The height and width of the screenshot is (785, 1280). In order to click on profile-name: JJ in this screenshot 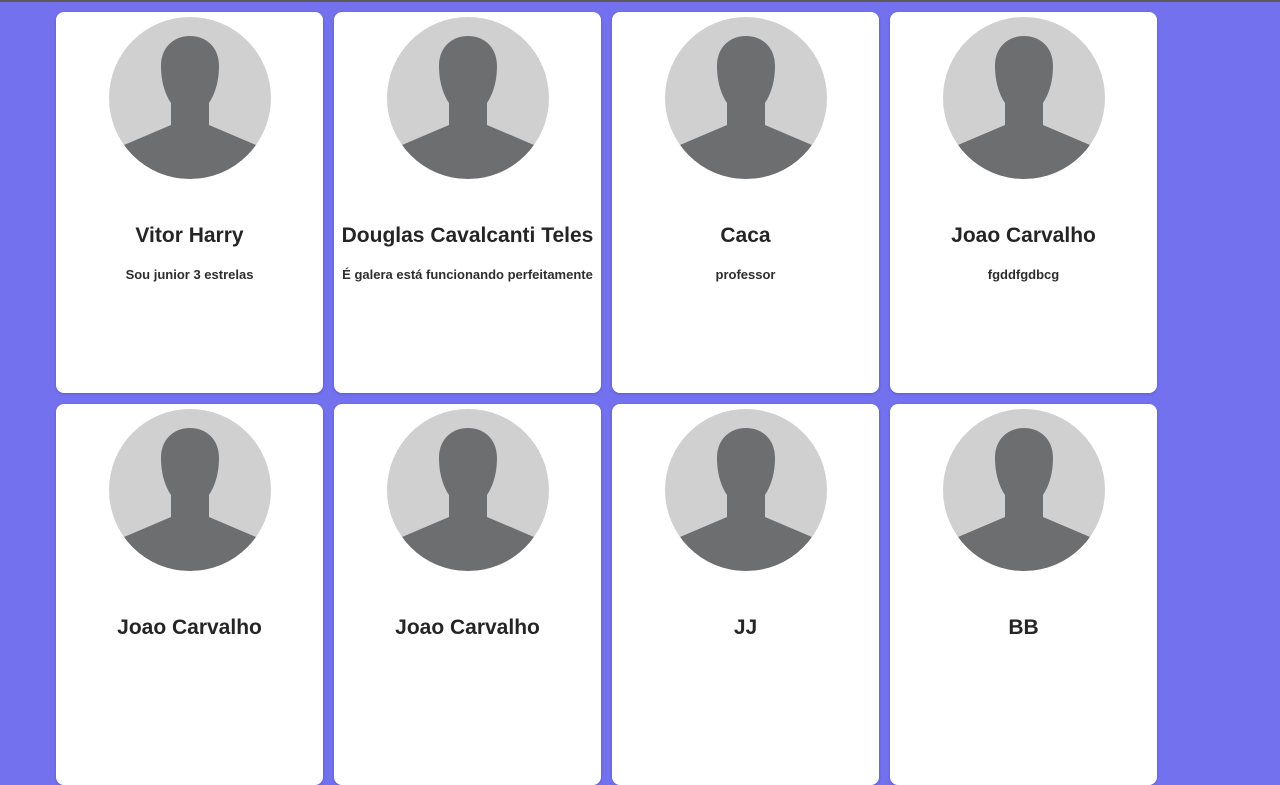, I will do `click(745, 627)`.